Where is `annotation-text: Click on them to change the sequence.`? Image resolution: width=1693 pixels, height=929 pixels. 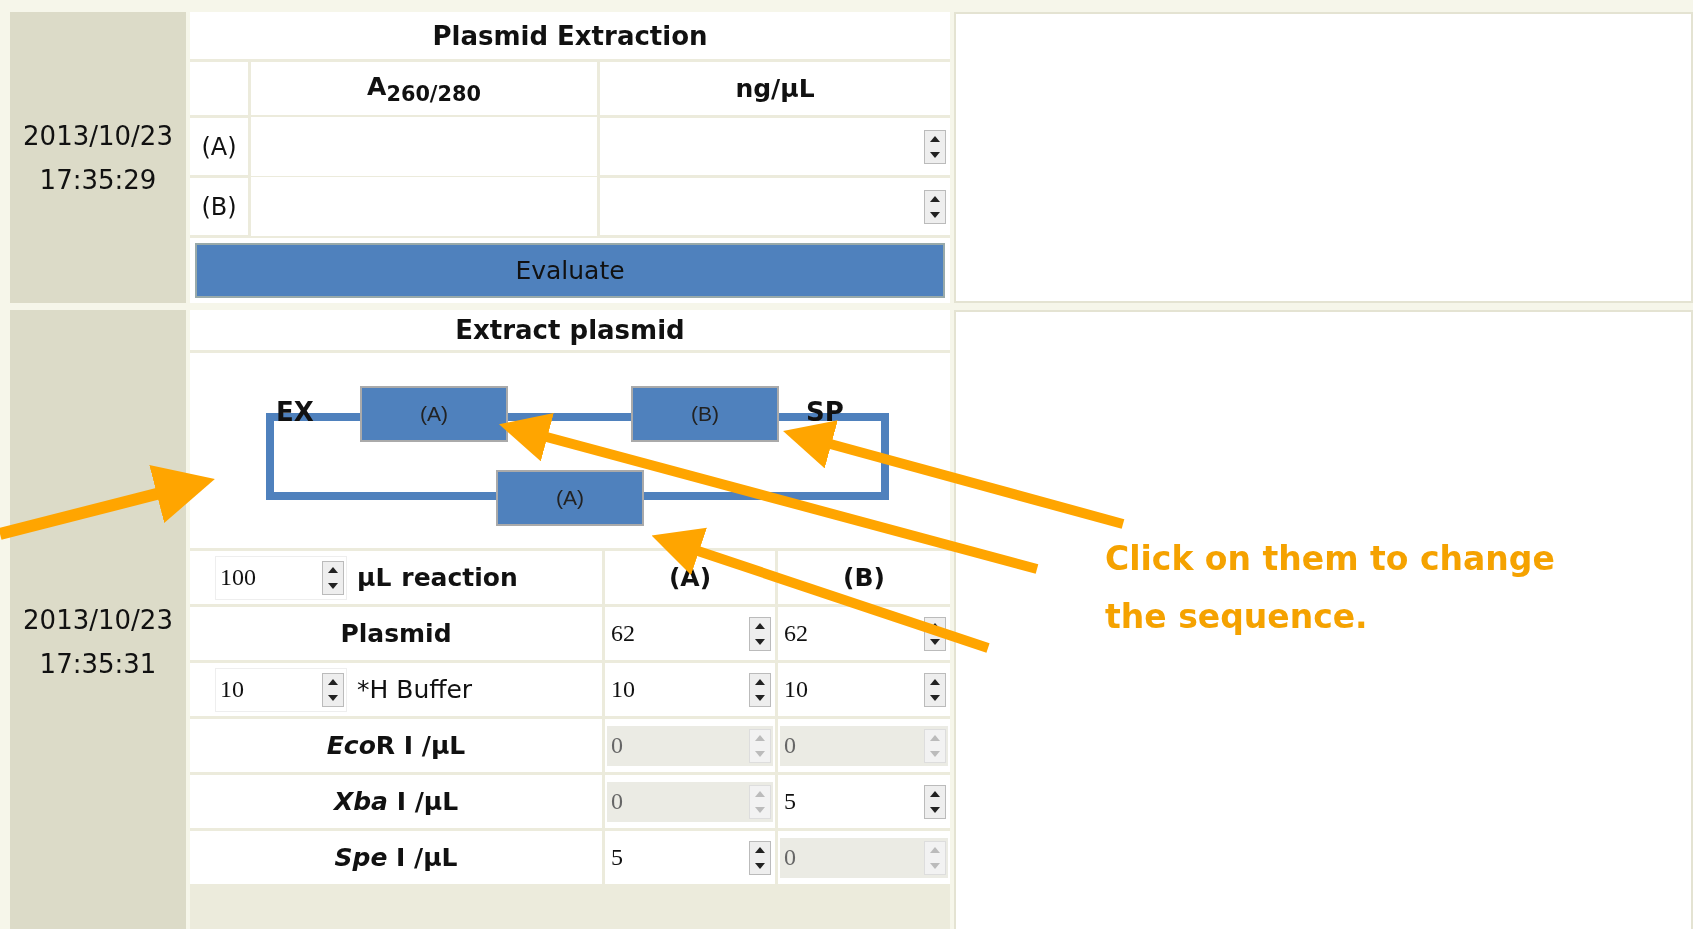
annotation-text: Click on them to change the sequence. is located at coordinates (1330, 588).